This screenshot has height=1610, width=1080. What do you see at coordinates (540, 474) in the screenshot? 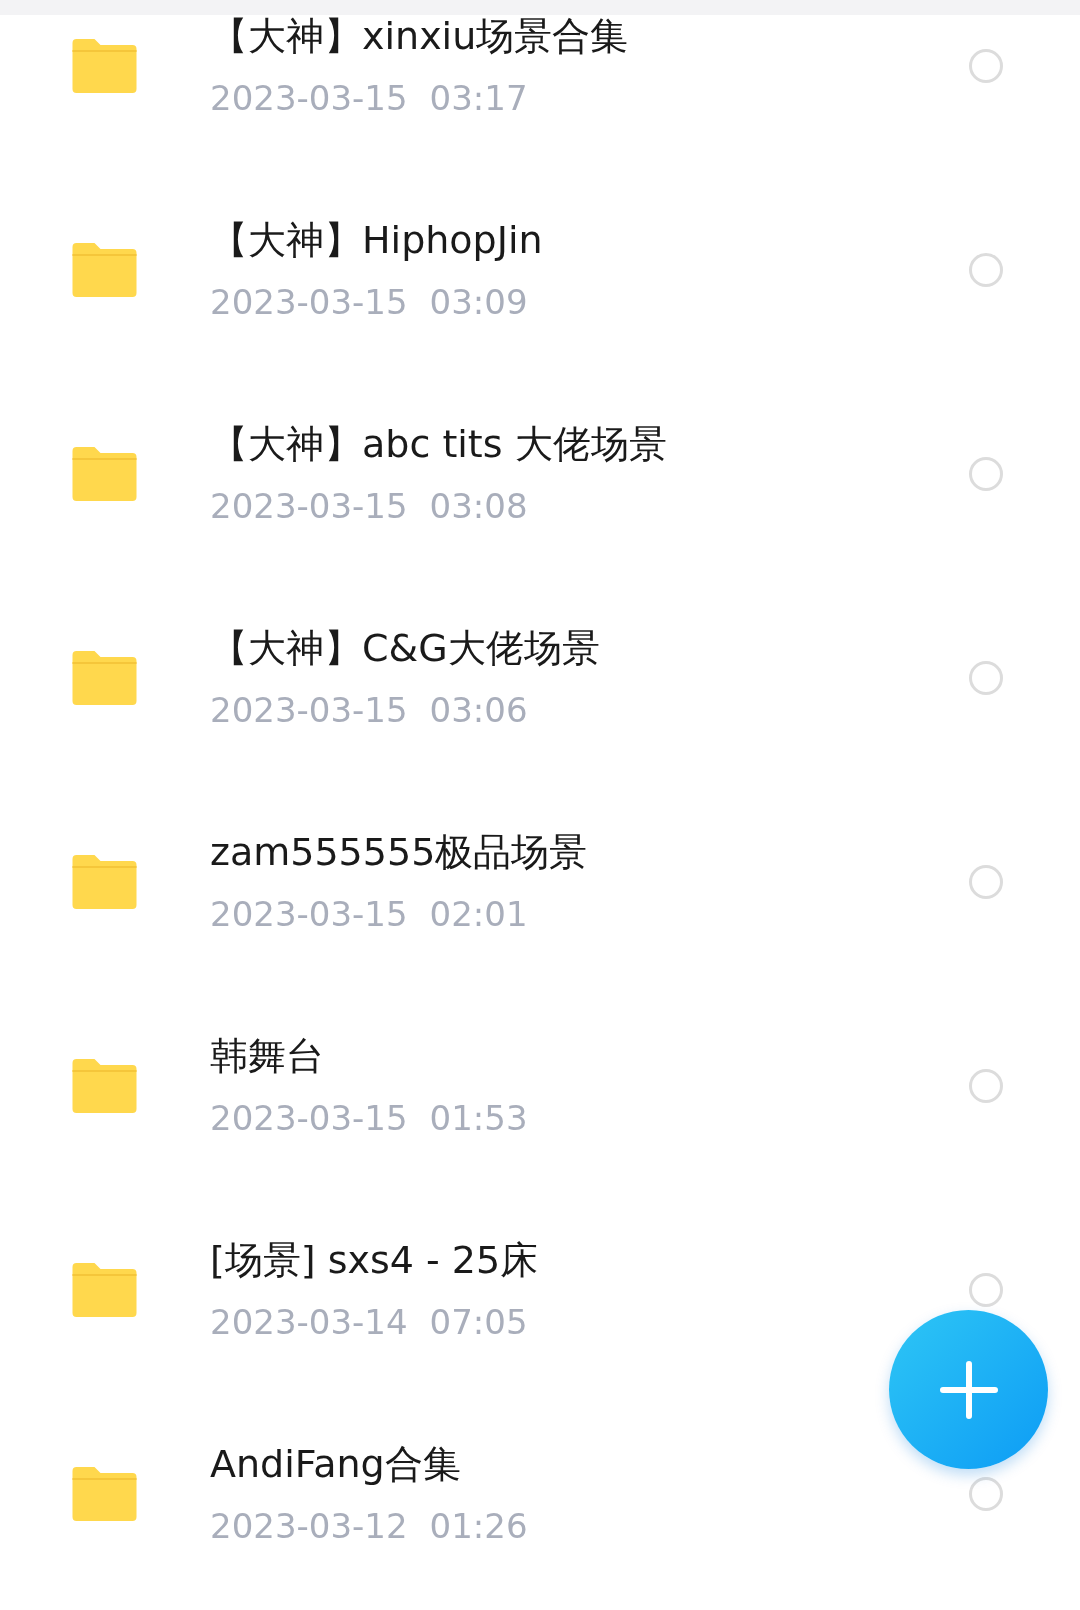
I see `folder-item: 【大神】abc tits 大佬场景 2023-03-15 03:08` at bounding box center [540, 474].